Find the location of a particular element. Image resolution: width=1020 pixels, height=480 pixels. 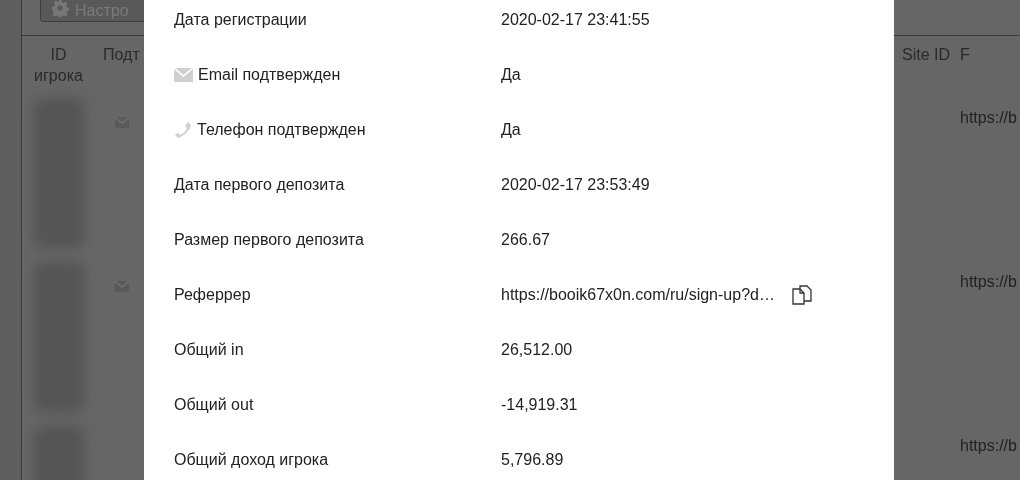

phone-icon is located at coordinates (183, 129).